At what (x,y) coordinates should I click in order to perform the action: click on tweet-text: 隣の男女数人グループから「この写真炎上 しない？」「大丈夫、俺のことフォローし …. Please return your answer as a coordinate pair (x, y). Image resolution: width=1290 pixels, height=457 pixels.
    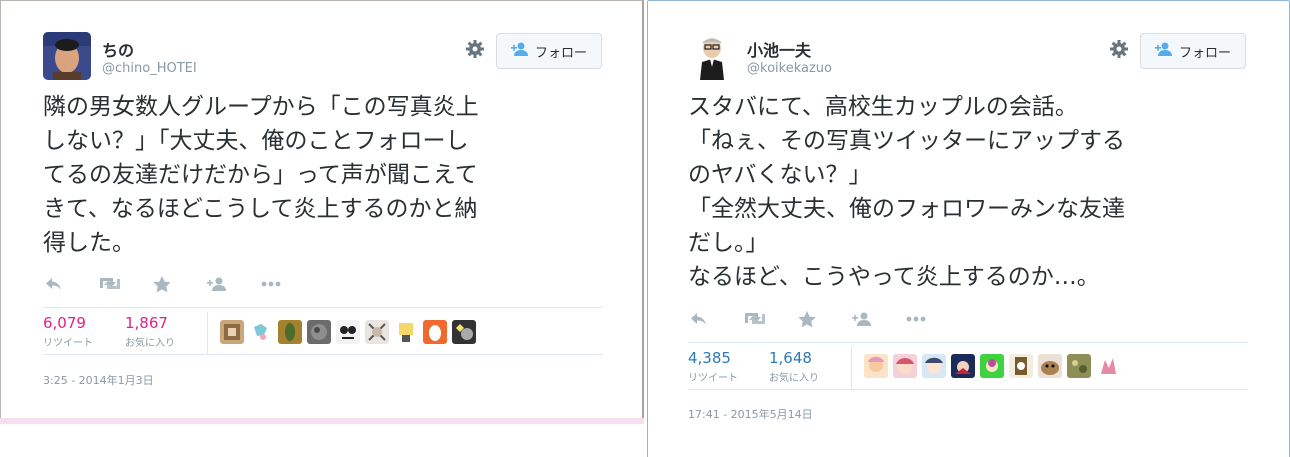
    Looking at the image, I should click on (261, 175).